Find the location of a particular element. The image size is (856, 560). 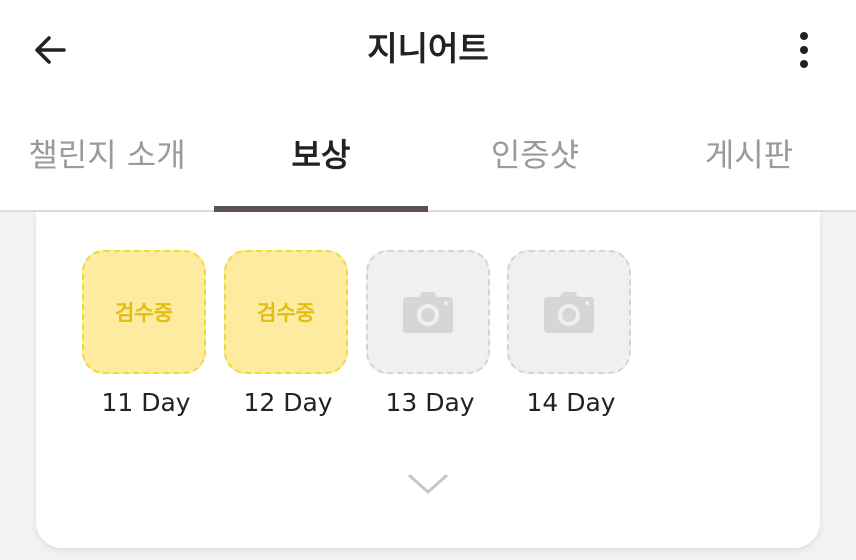

day-label: 11 Day is located at coordinates (146, 402).